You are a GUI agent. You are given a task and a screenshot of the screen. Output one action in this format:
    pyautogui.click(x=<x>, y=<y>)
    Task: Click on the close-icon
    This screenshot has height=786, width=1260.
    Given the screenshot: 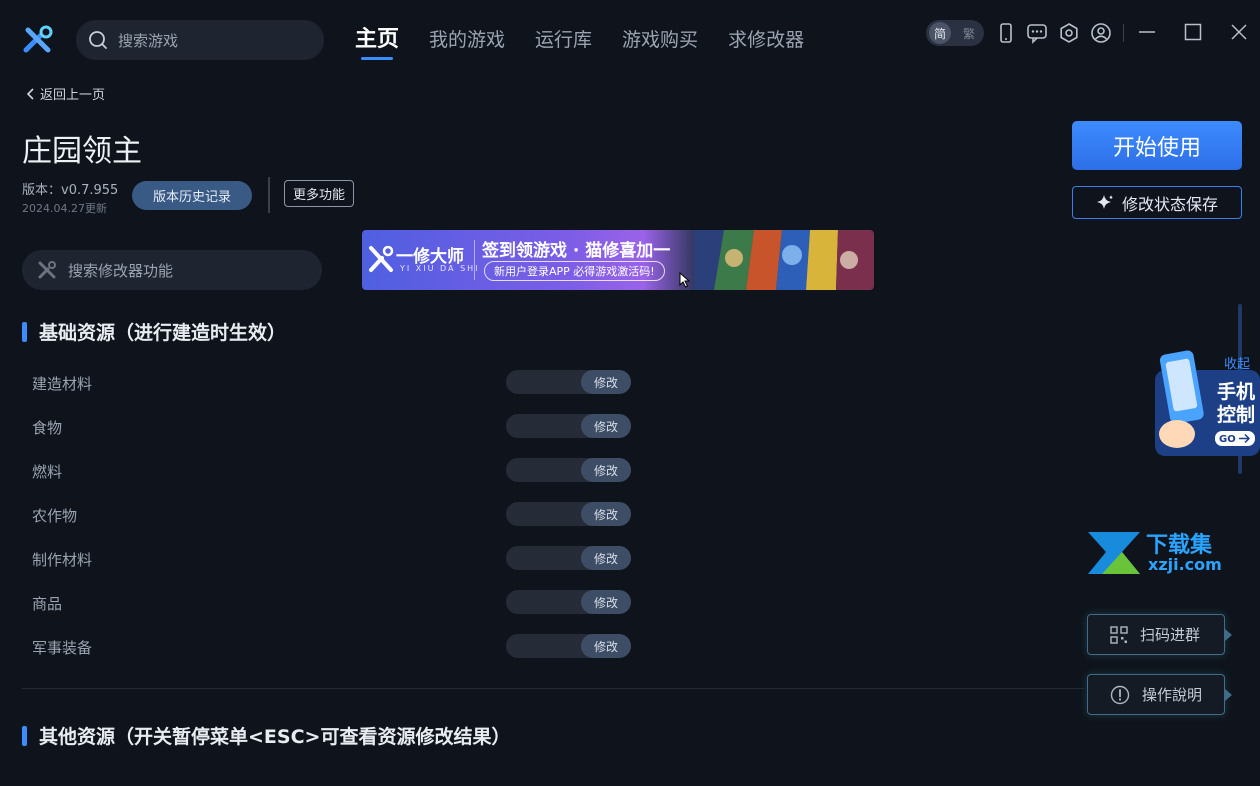 What is the action you would take?
    pyautogui.click(x=1239, y=33)
    